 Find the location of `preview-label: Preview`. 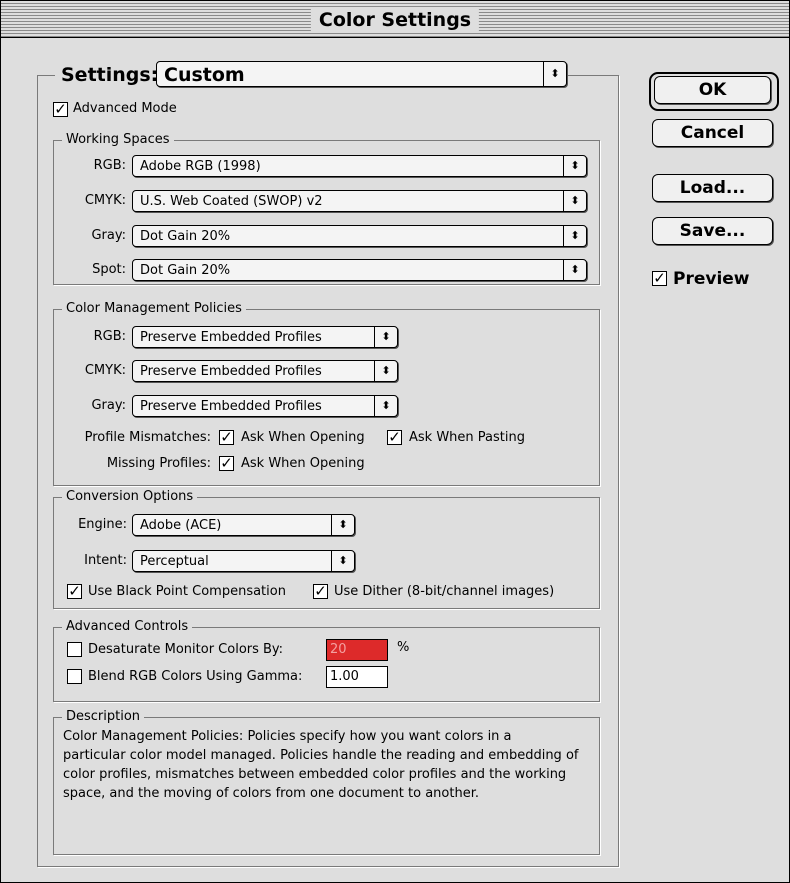

preview-label: Preview is located at coordinates (711, 279).